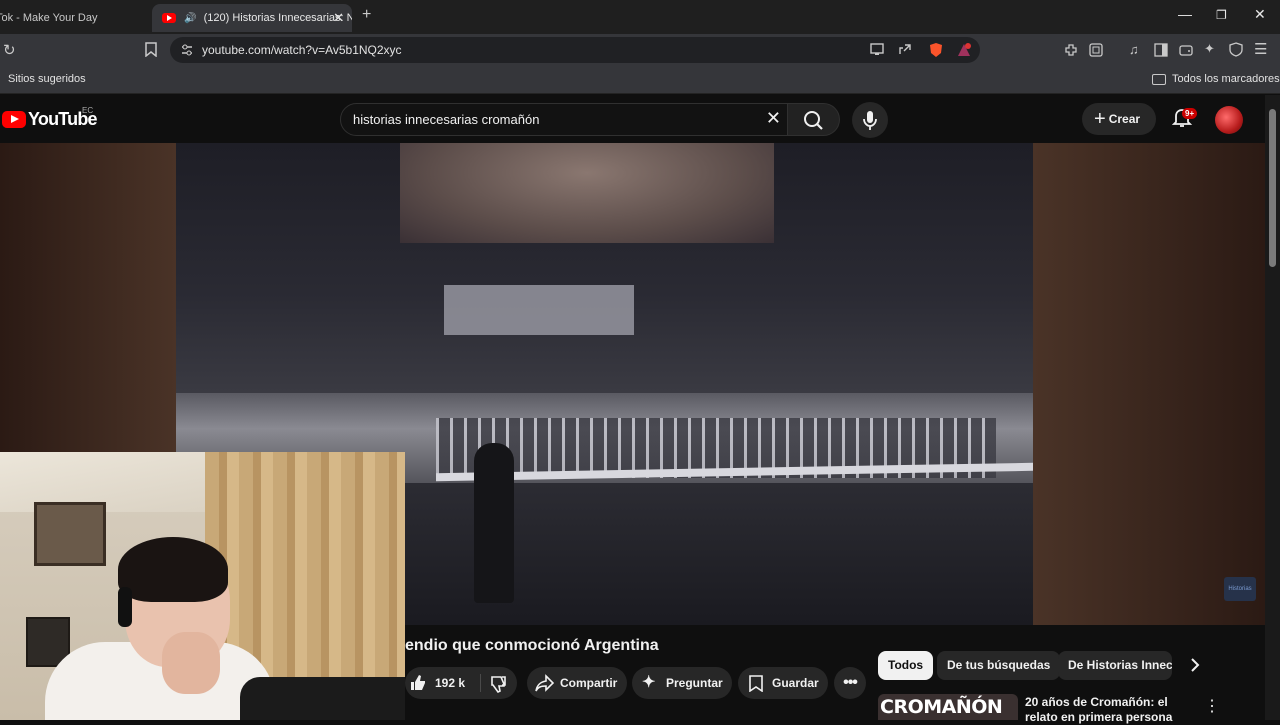 This screenshot has width=1280, height=725. Describe the element at coordinates (1209, 48) in the screenshot. I see `leo-ai-icon: ✦` at that location.